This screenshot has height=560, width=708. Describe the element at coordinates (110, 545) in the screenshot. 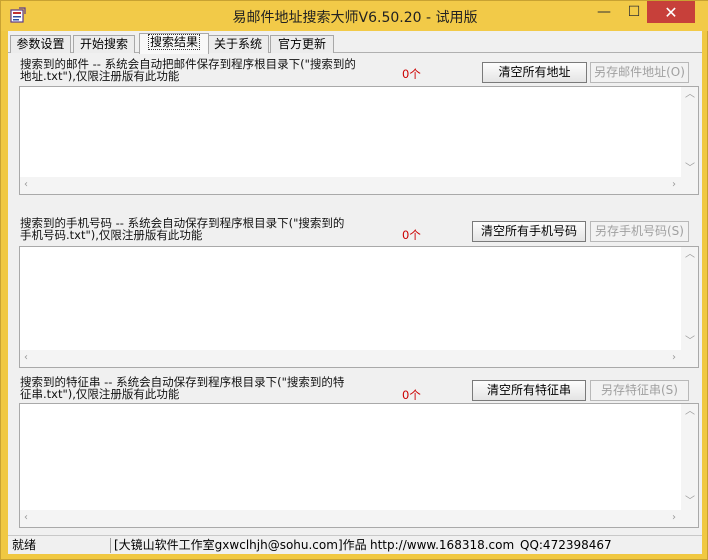

I see `status-divider` at that location.